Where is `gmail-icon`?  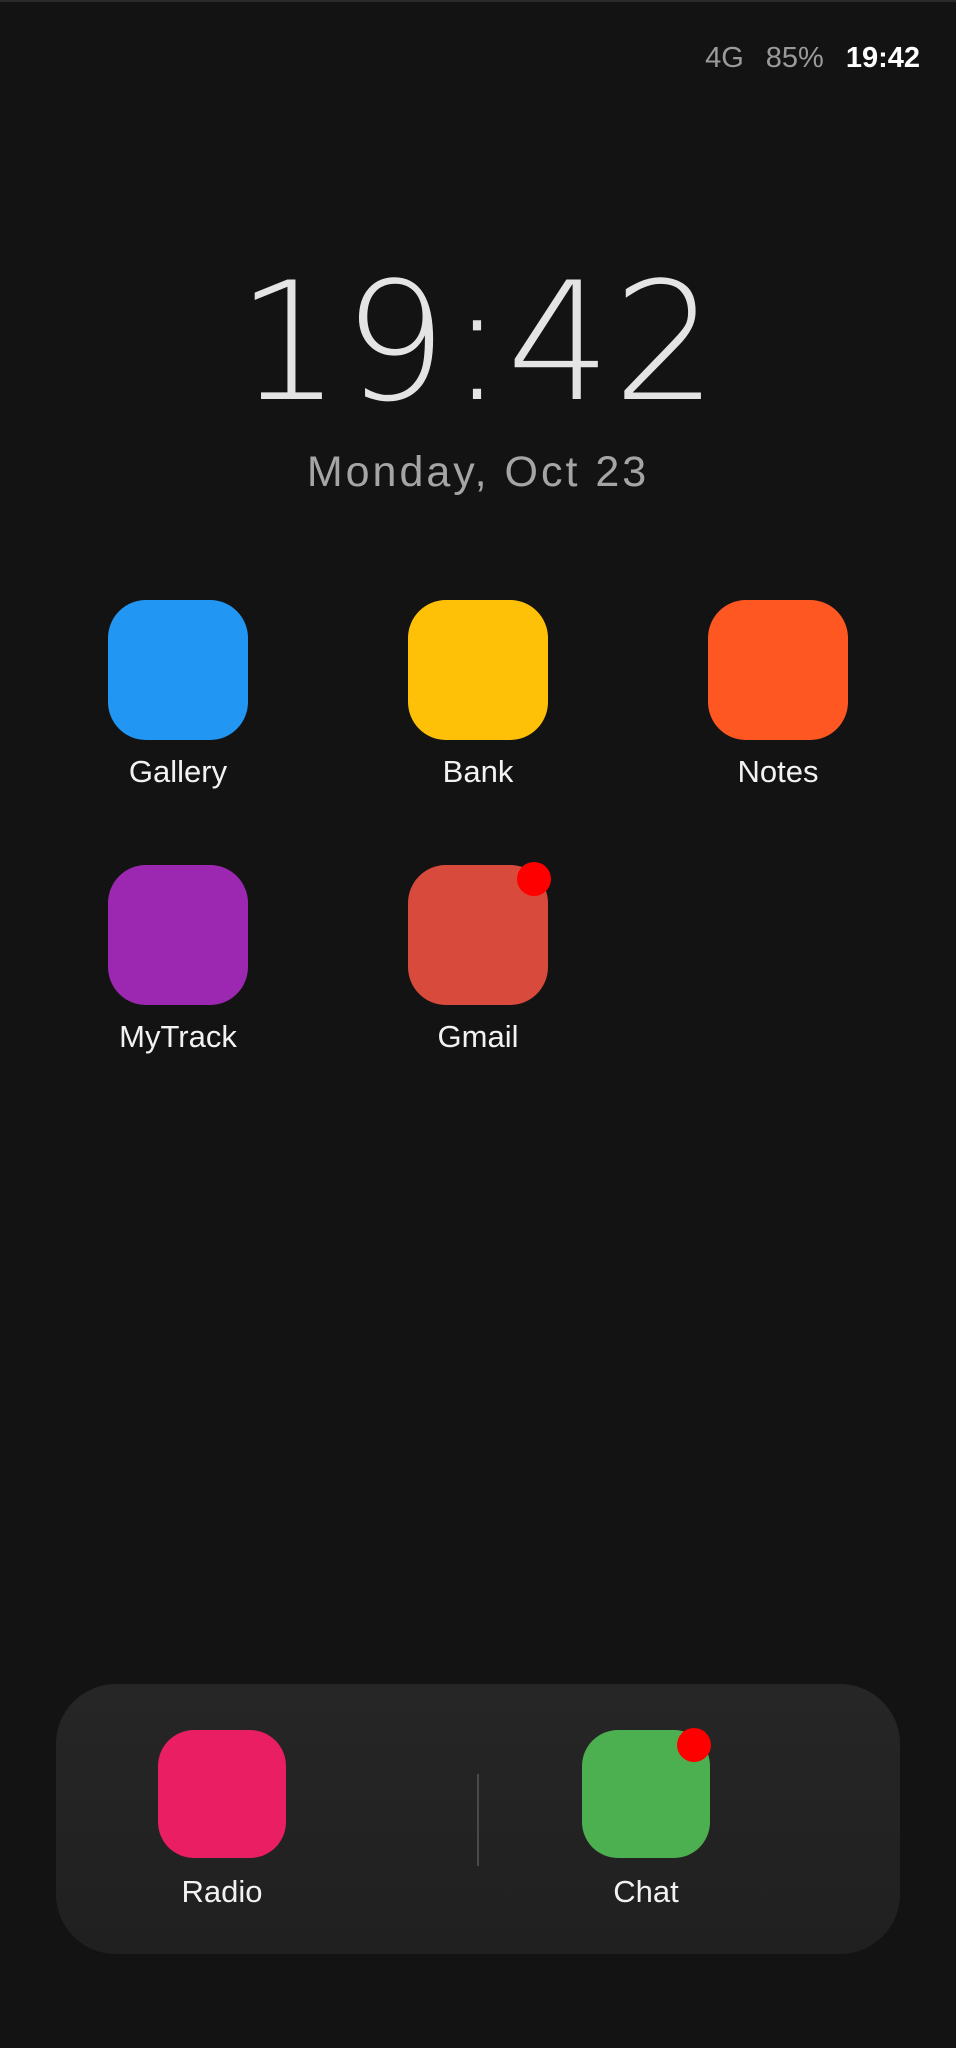
gmail-icon is located at coordinates (479, 933).